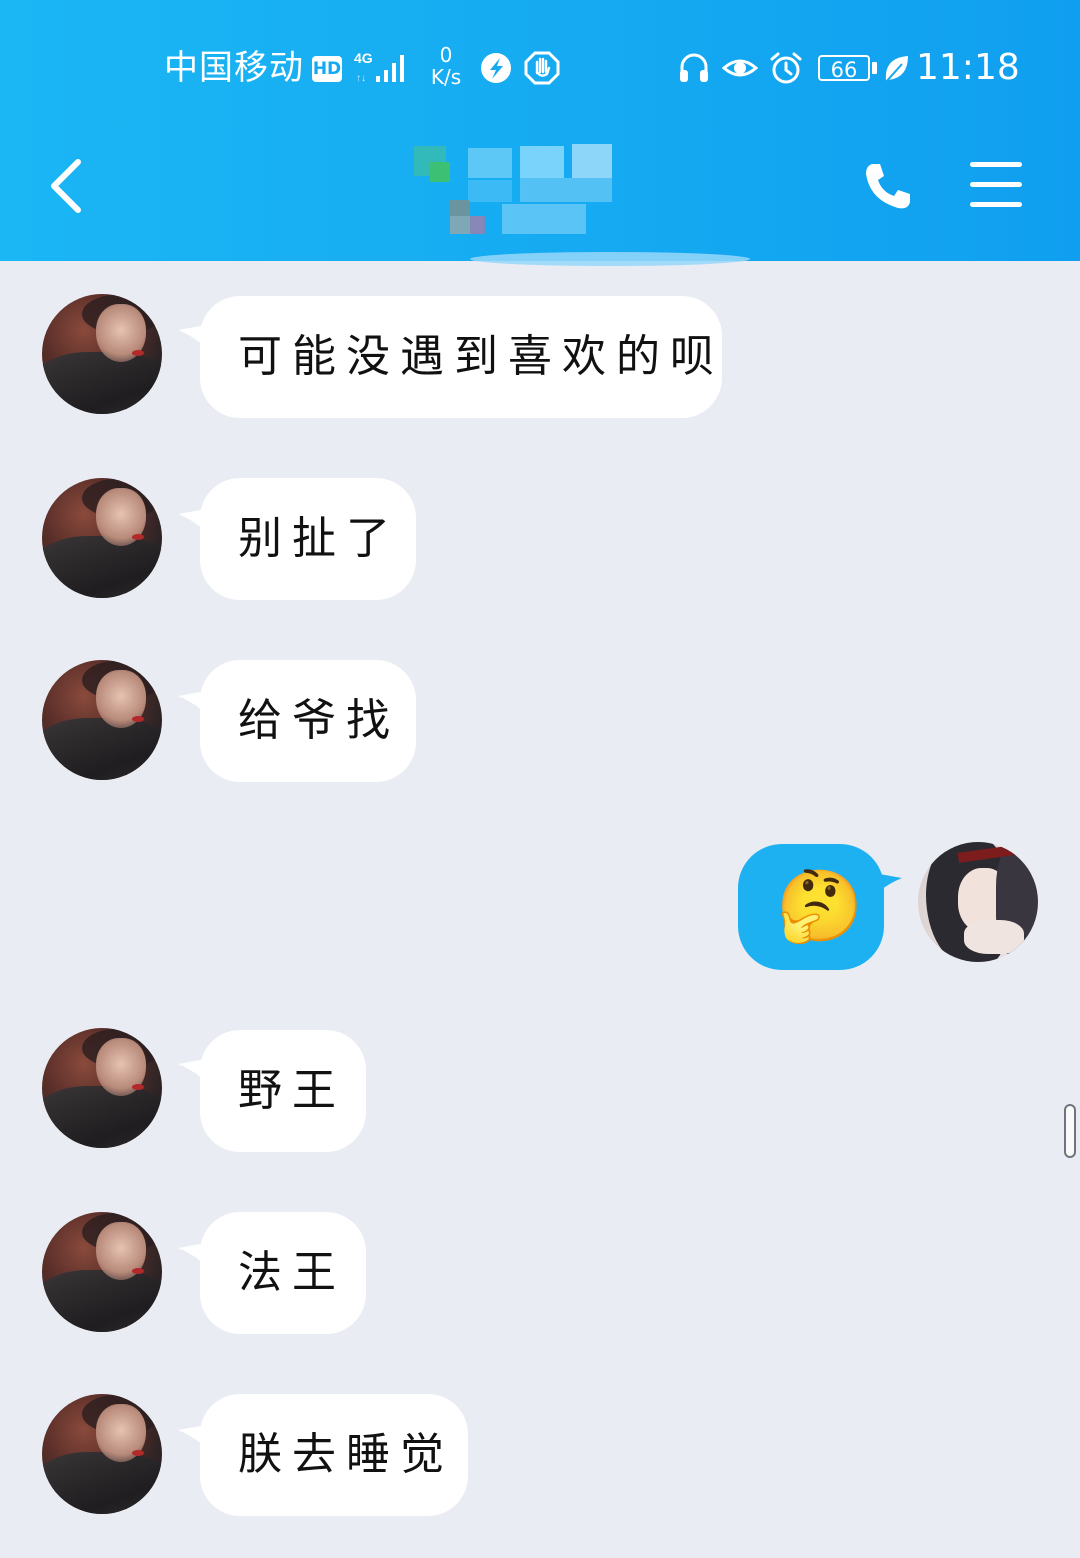 This screenshot has height=1558, width=1080. I want to click on network-type: 4G, so click(363, 58).